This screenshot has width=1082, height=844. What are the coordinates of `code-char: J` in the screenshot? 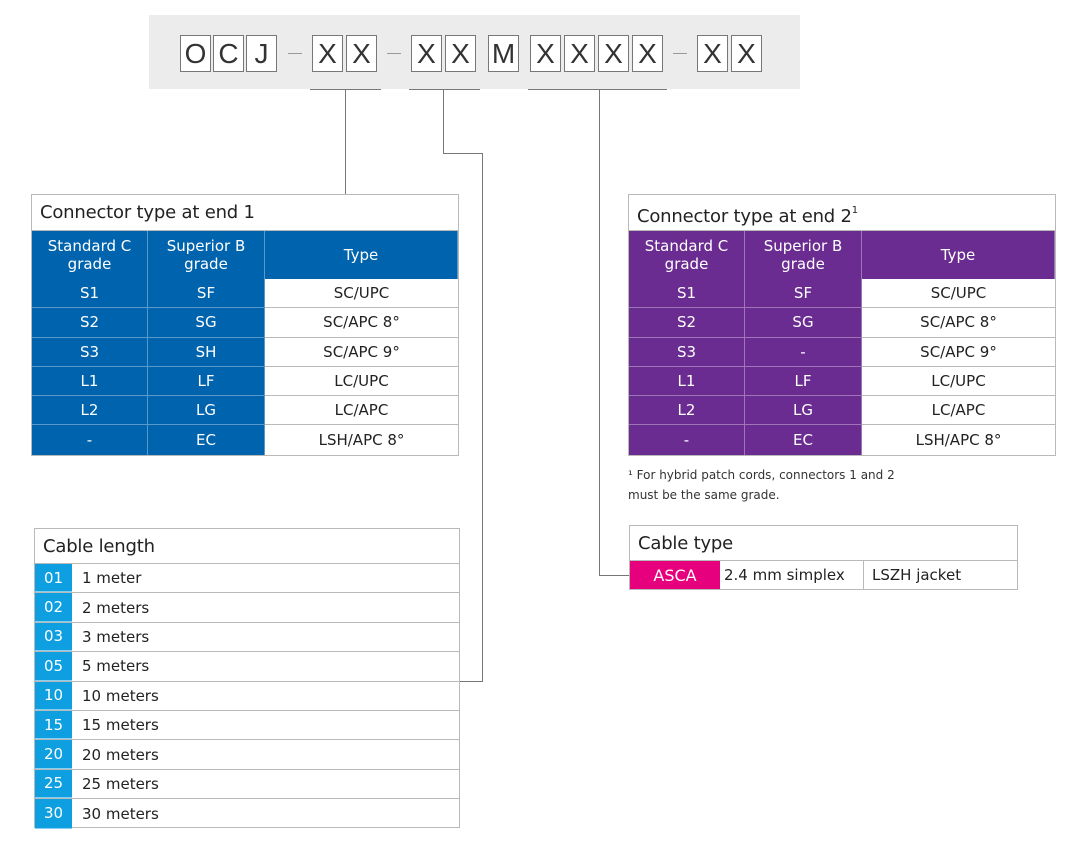 It's located at (261, 53).